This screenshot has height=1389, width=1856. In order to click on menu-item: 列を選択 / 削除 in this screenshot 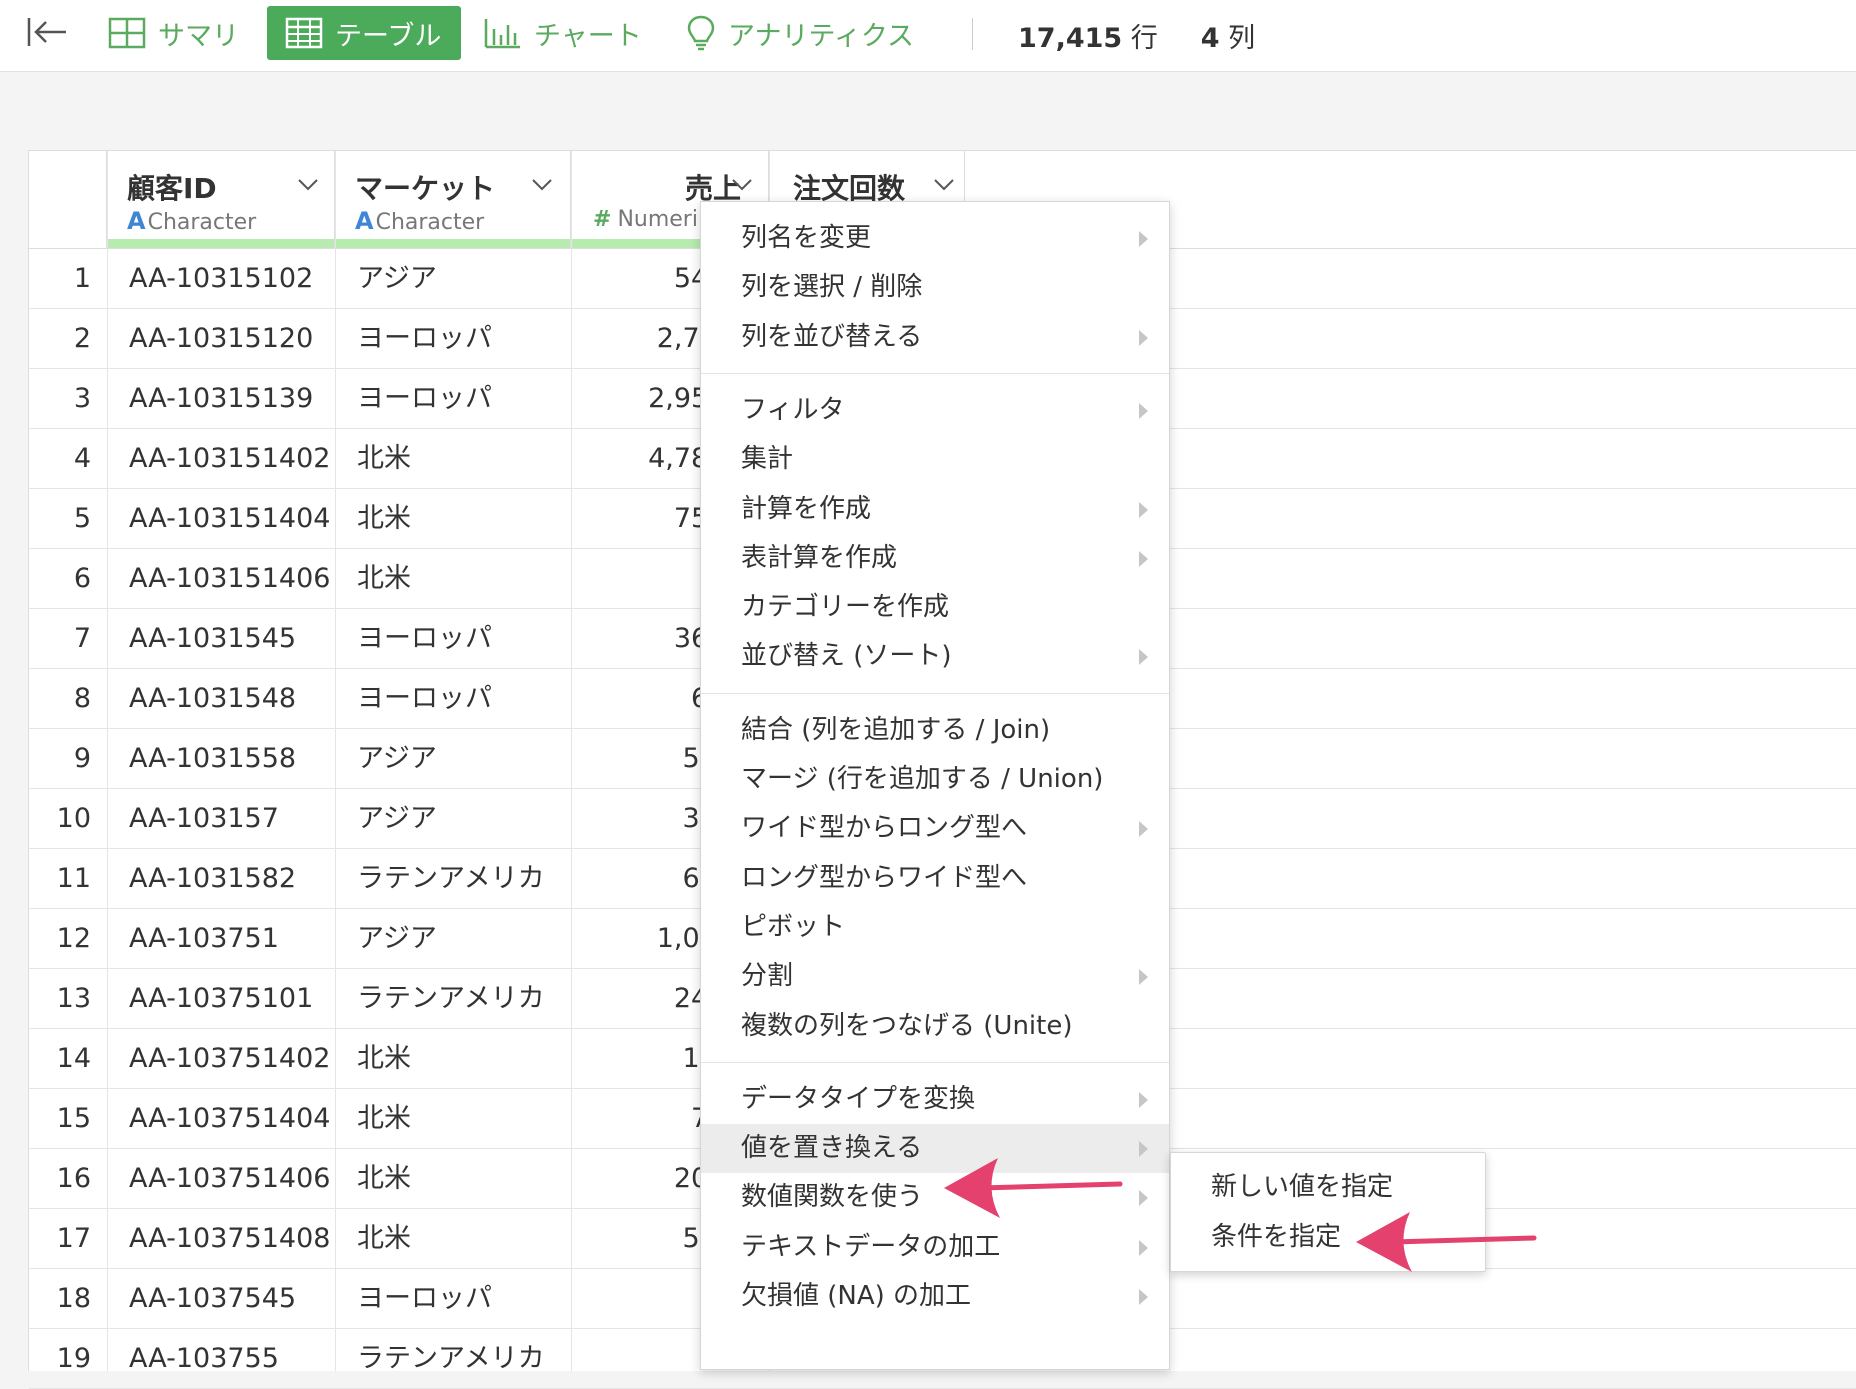, I will do `click(935, 287)`.